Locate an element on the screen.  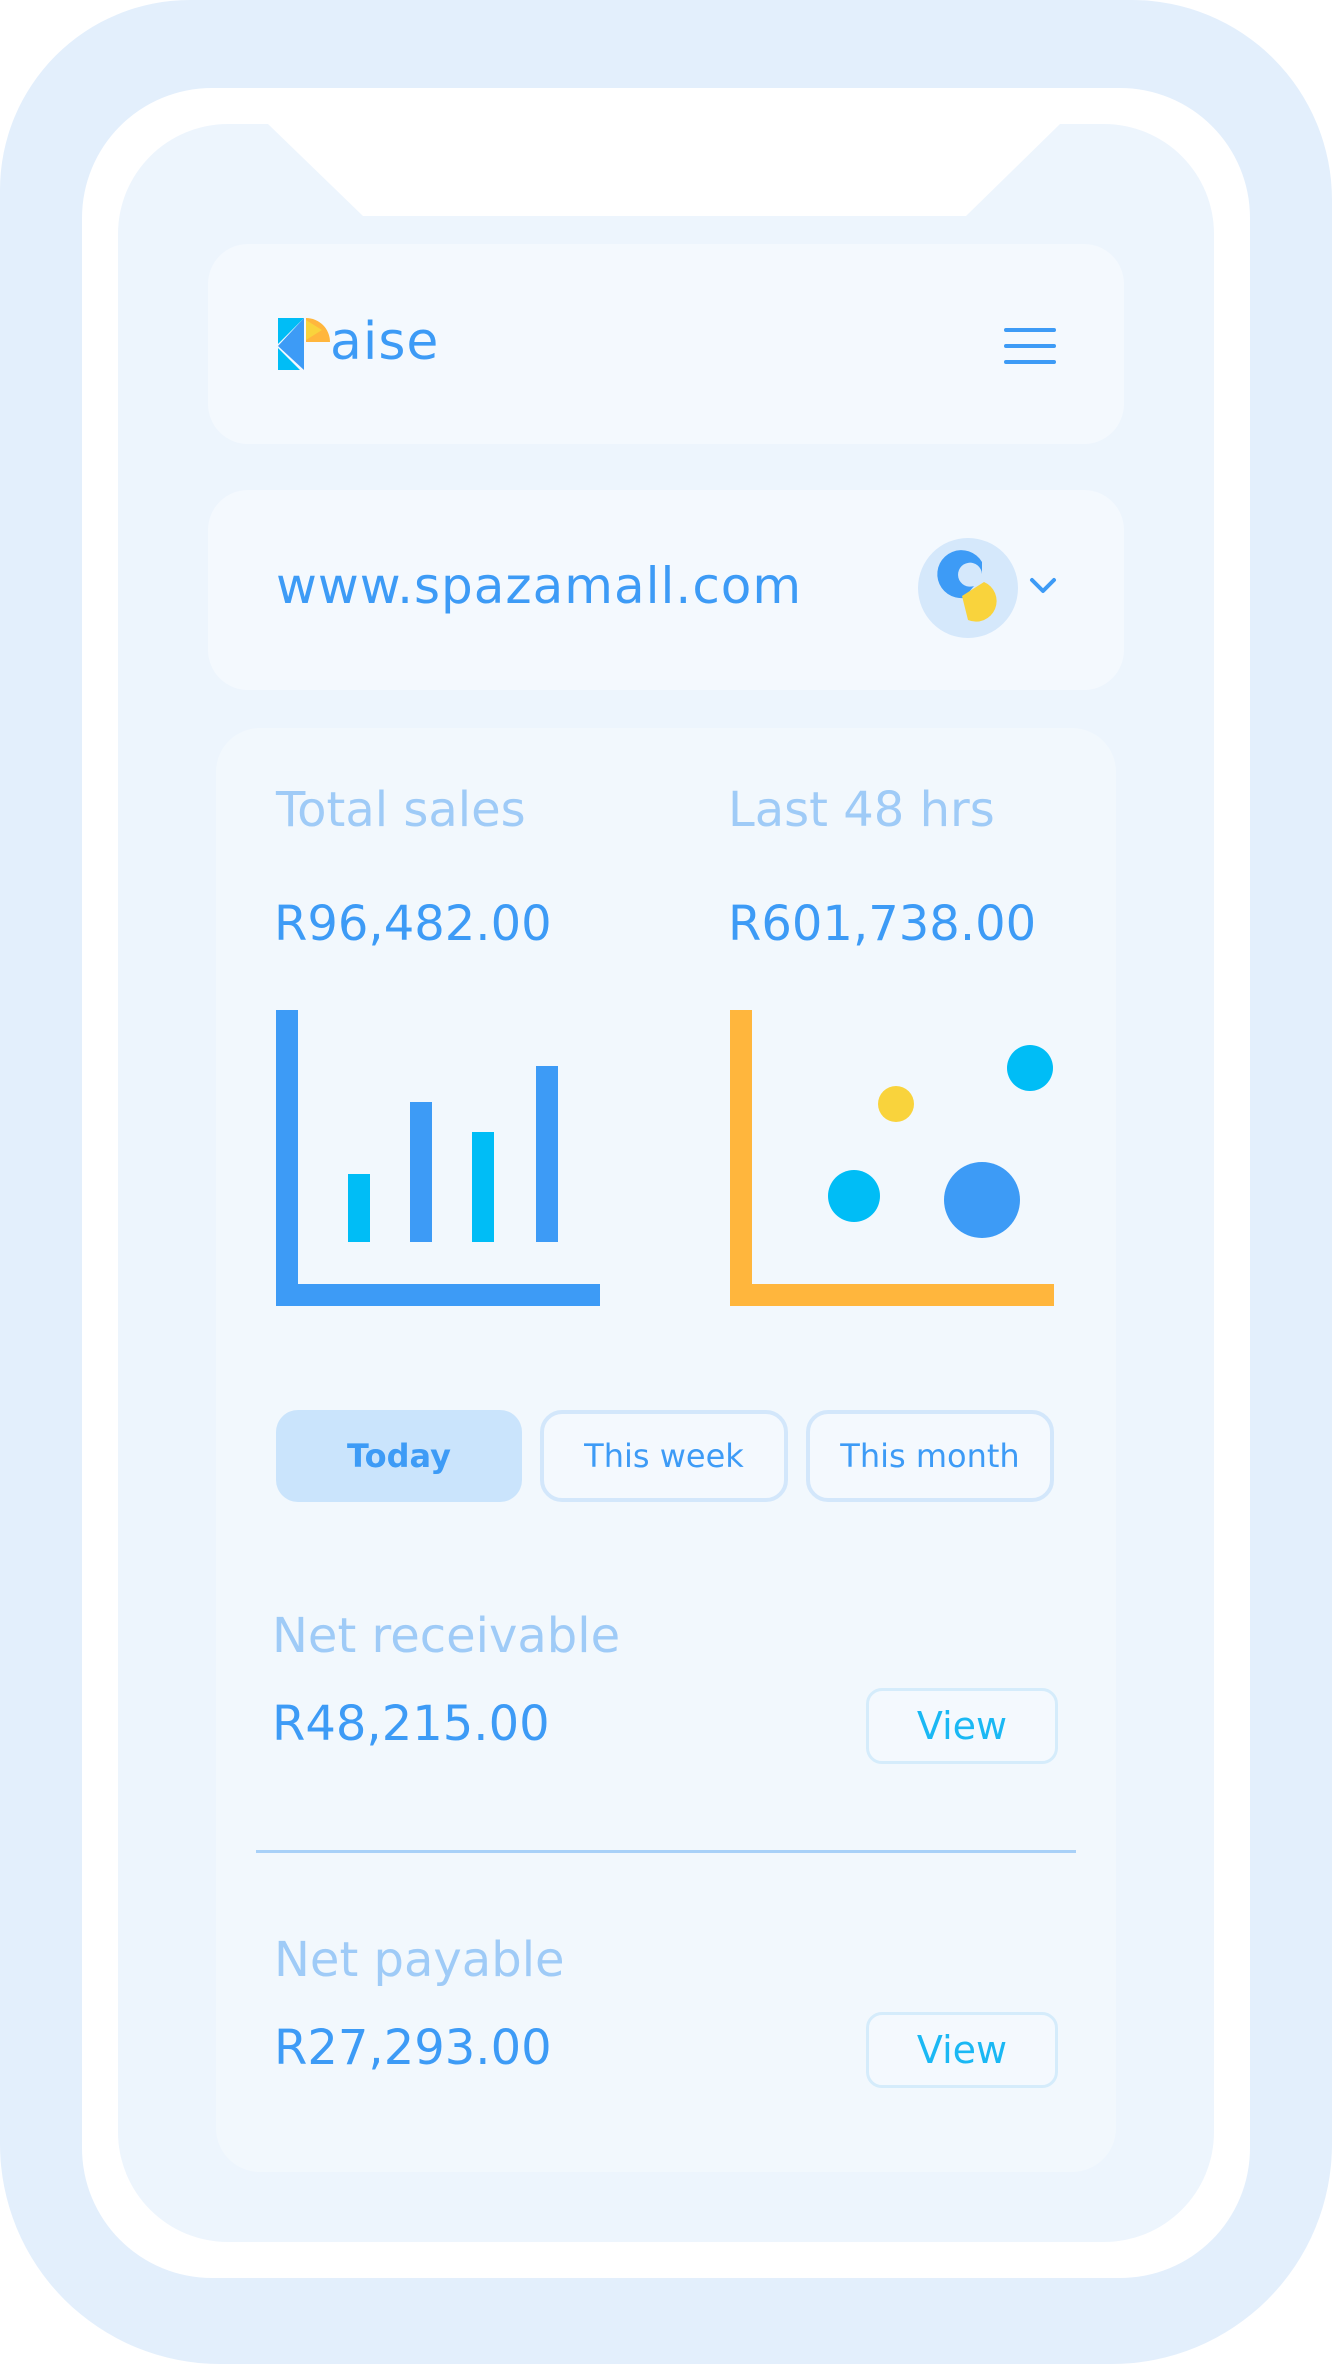
tab-today: Today is located at coordinates (399, 1456).